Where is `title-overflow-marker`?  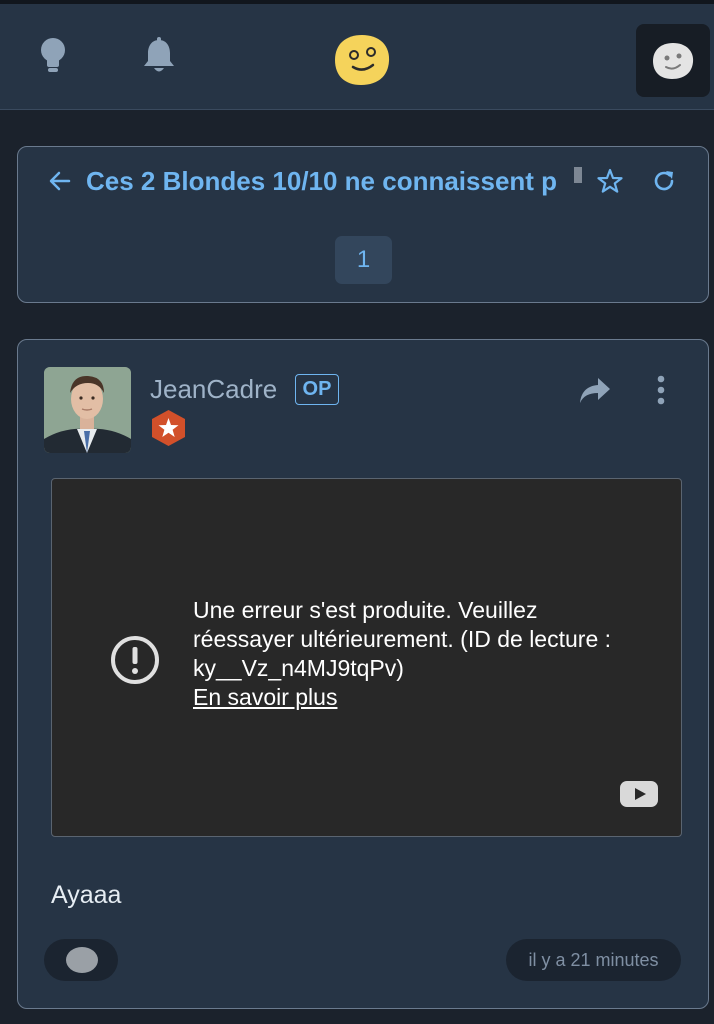 title-overflow-marker is located at coordinates (578, 175).